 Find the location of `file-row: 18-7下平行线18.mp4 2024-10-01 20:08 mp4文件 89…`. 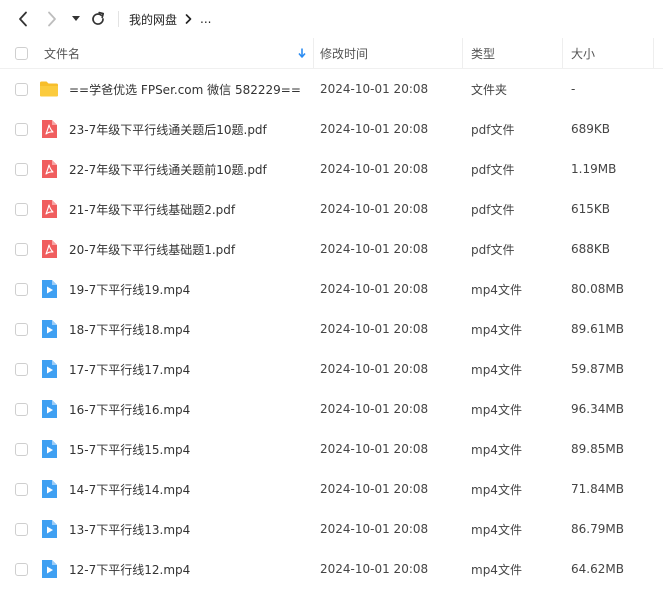

file-row: 18-7下平行线18.mp4 2024-10-01 20:08 mp4文件 89… is located at coordinates (331, 329).